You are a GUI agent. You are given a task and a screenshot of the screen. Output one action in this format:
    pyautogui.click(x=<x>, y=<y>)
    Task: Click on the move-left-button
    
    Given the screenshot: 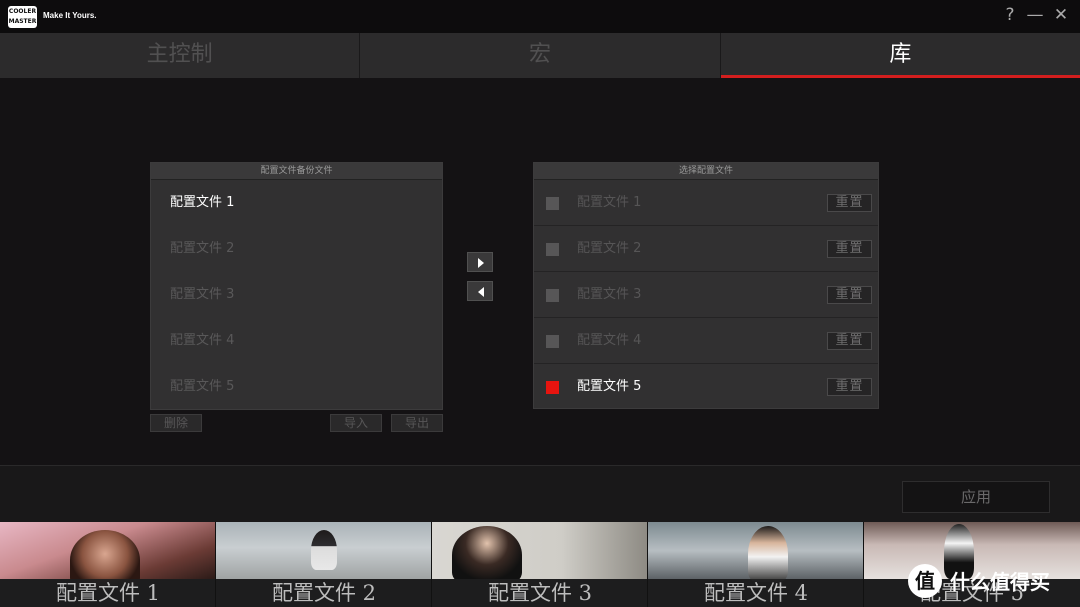 What is the action you would take?
    pyautogui.click(x=480, y=291)
    